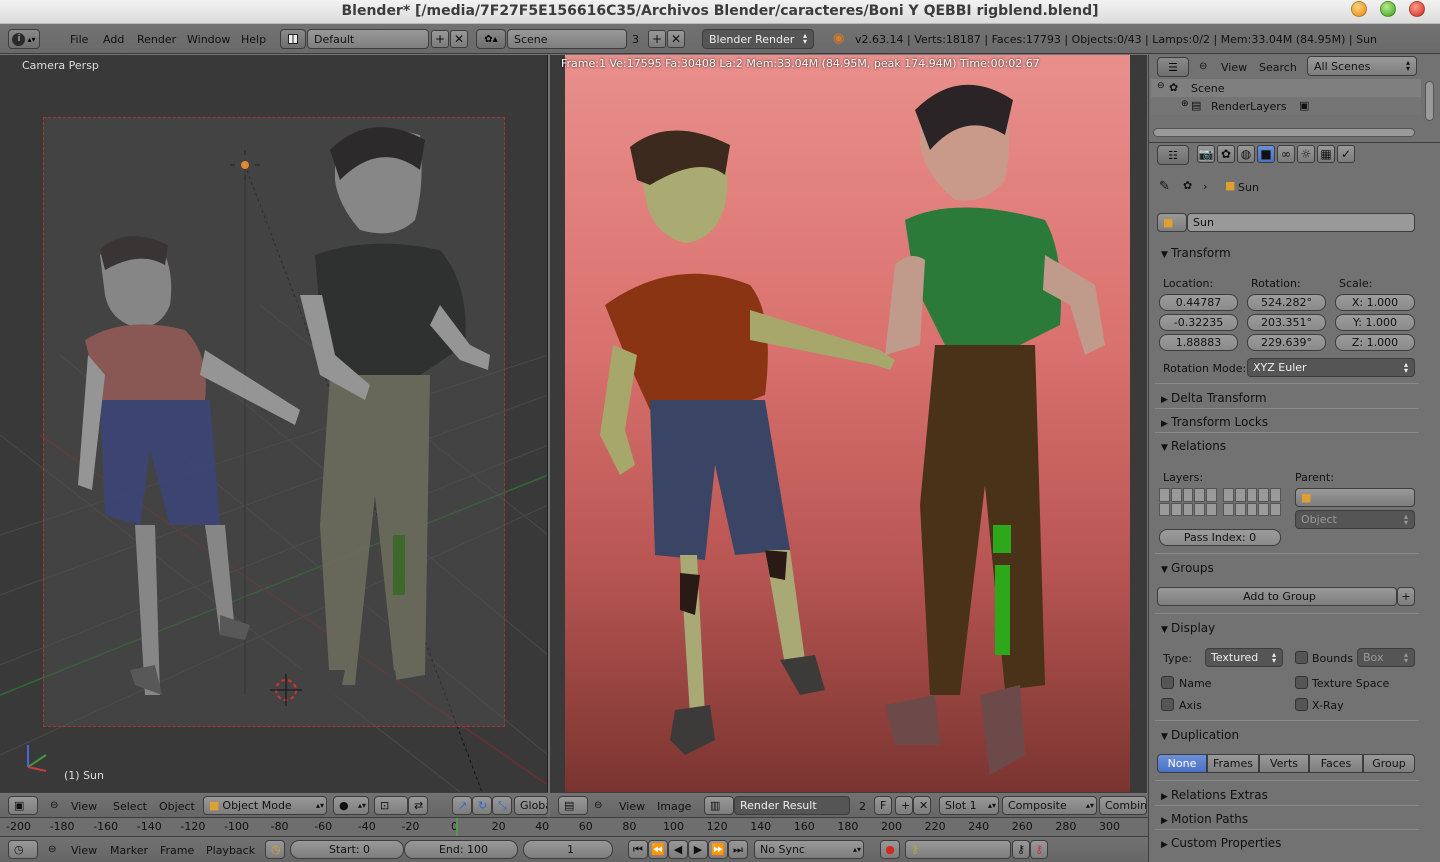  I want to click on render-pass-select: Composite, so click(1049, 805).